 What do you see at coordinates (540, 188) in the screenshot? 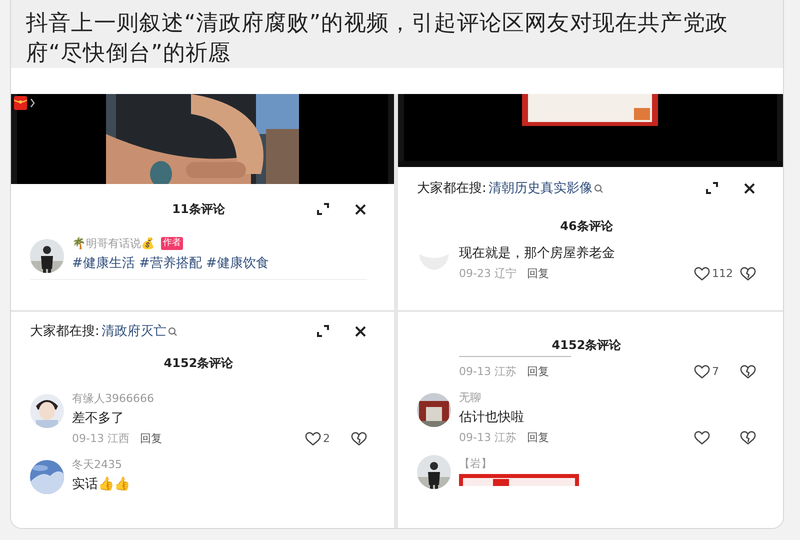
I see `search-link: 清朝历史真实影像` at bounding box center [540, 188].